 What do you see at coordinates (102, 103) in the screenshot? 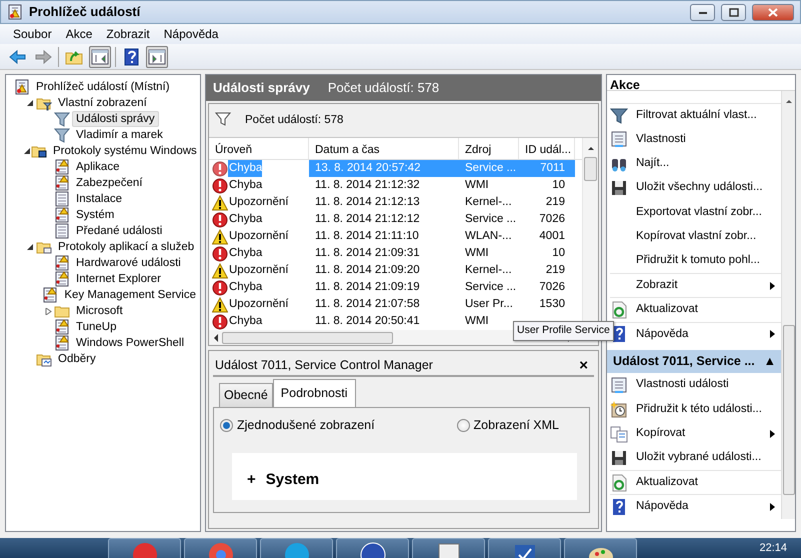
I see `tree-item: Vlastní zobrazení` at bounding box center [102, 103].